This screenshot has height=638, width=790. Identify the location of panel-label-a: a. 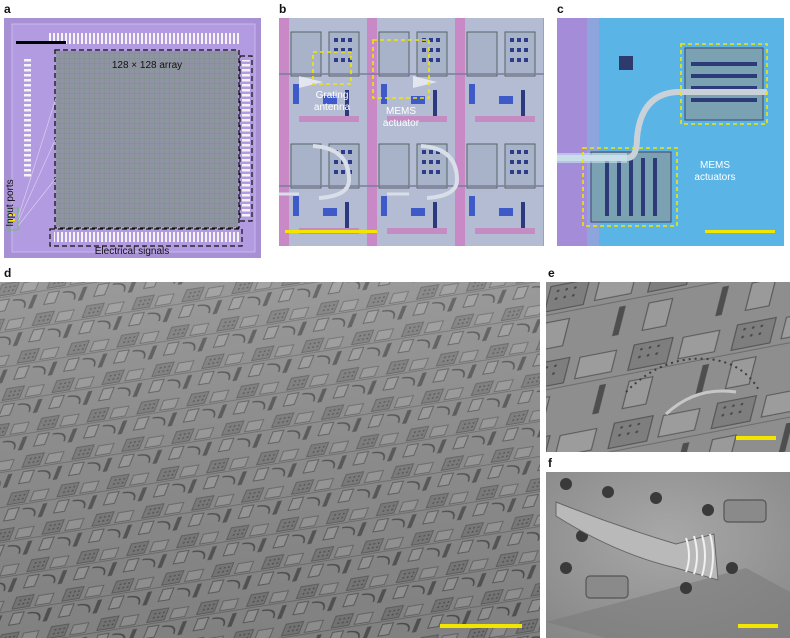
(7, 9).